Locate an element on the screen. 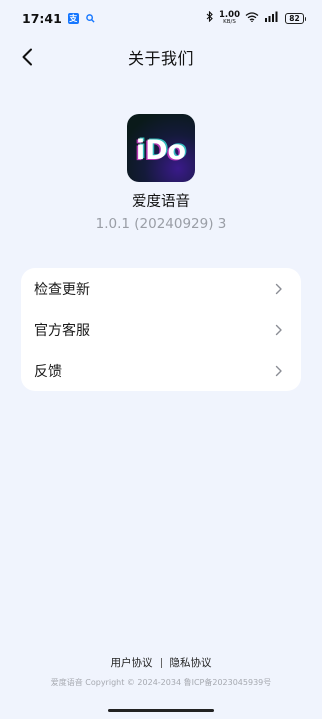 This screenshot has width=322, height=719. network-speed-unit: KB/S is located at coordinates (229, 21).